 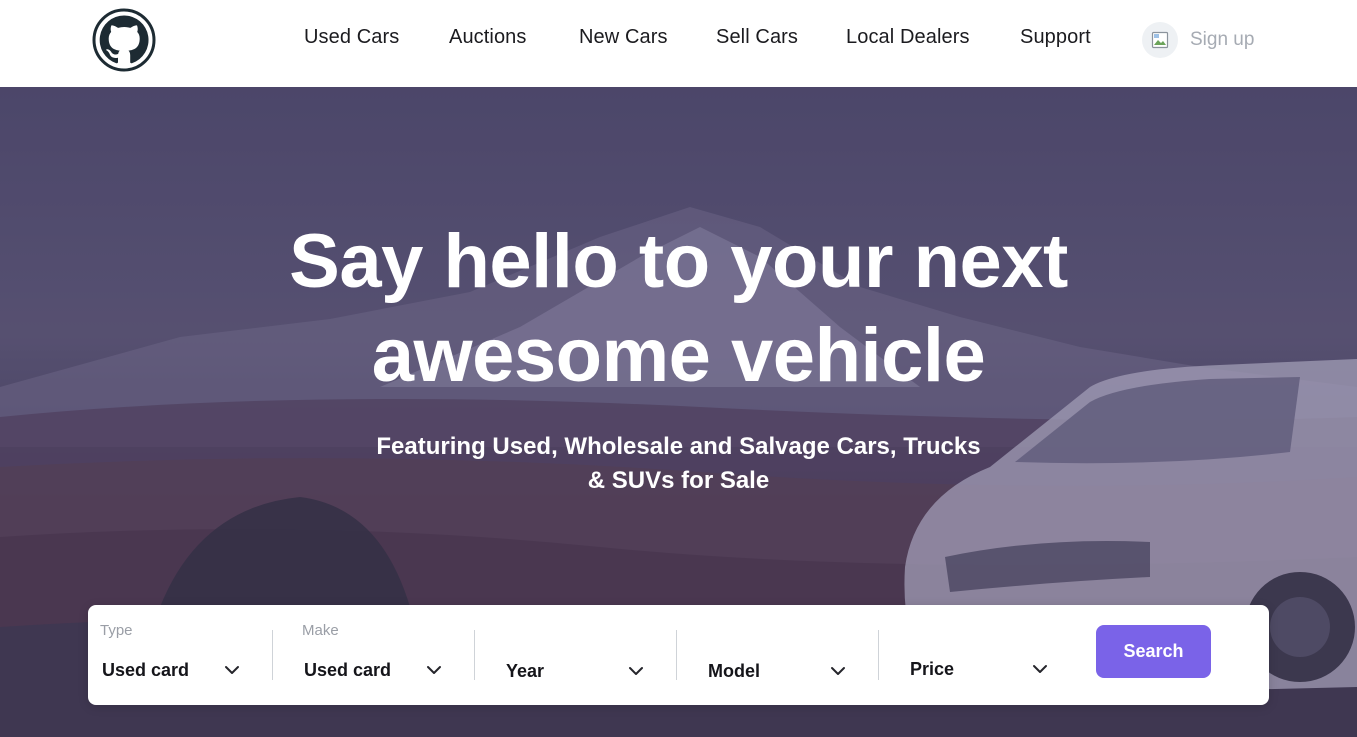 What do you see at coordinates (623, 37) in the screenshot?
I see `nav-new-cars: New Cars` at bounding box center [623, 37].